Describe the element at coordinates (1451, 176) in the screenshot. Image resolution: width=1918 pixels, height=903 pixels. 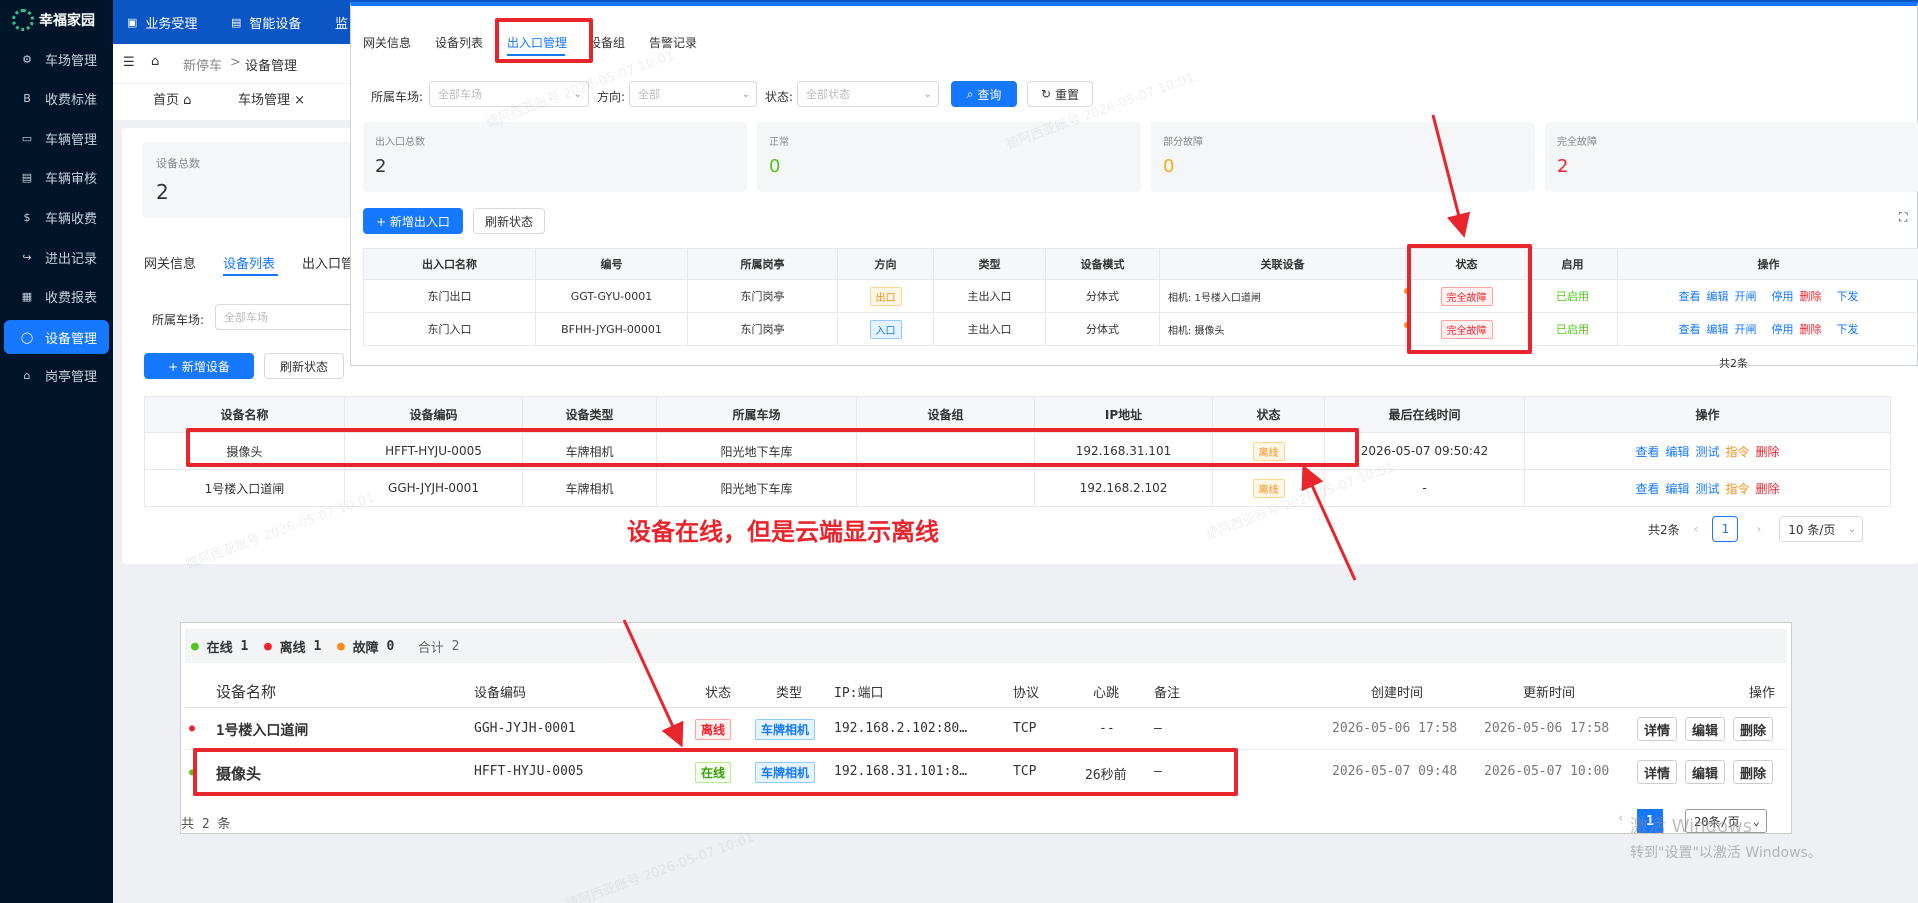
I see `arrow-to-status` at that location.